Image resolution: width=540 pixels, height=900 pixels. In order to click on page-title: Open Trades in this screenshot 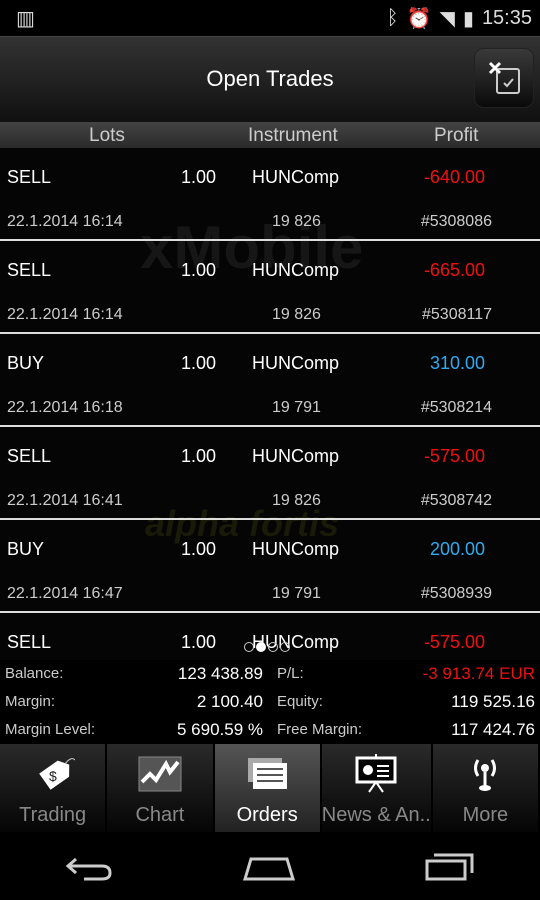, I will do `click(270, 78)`.